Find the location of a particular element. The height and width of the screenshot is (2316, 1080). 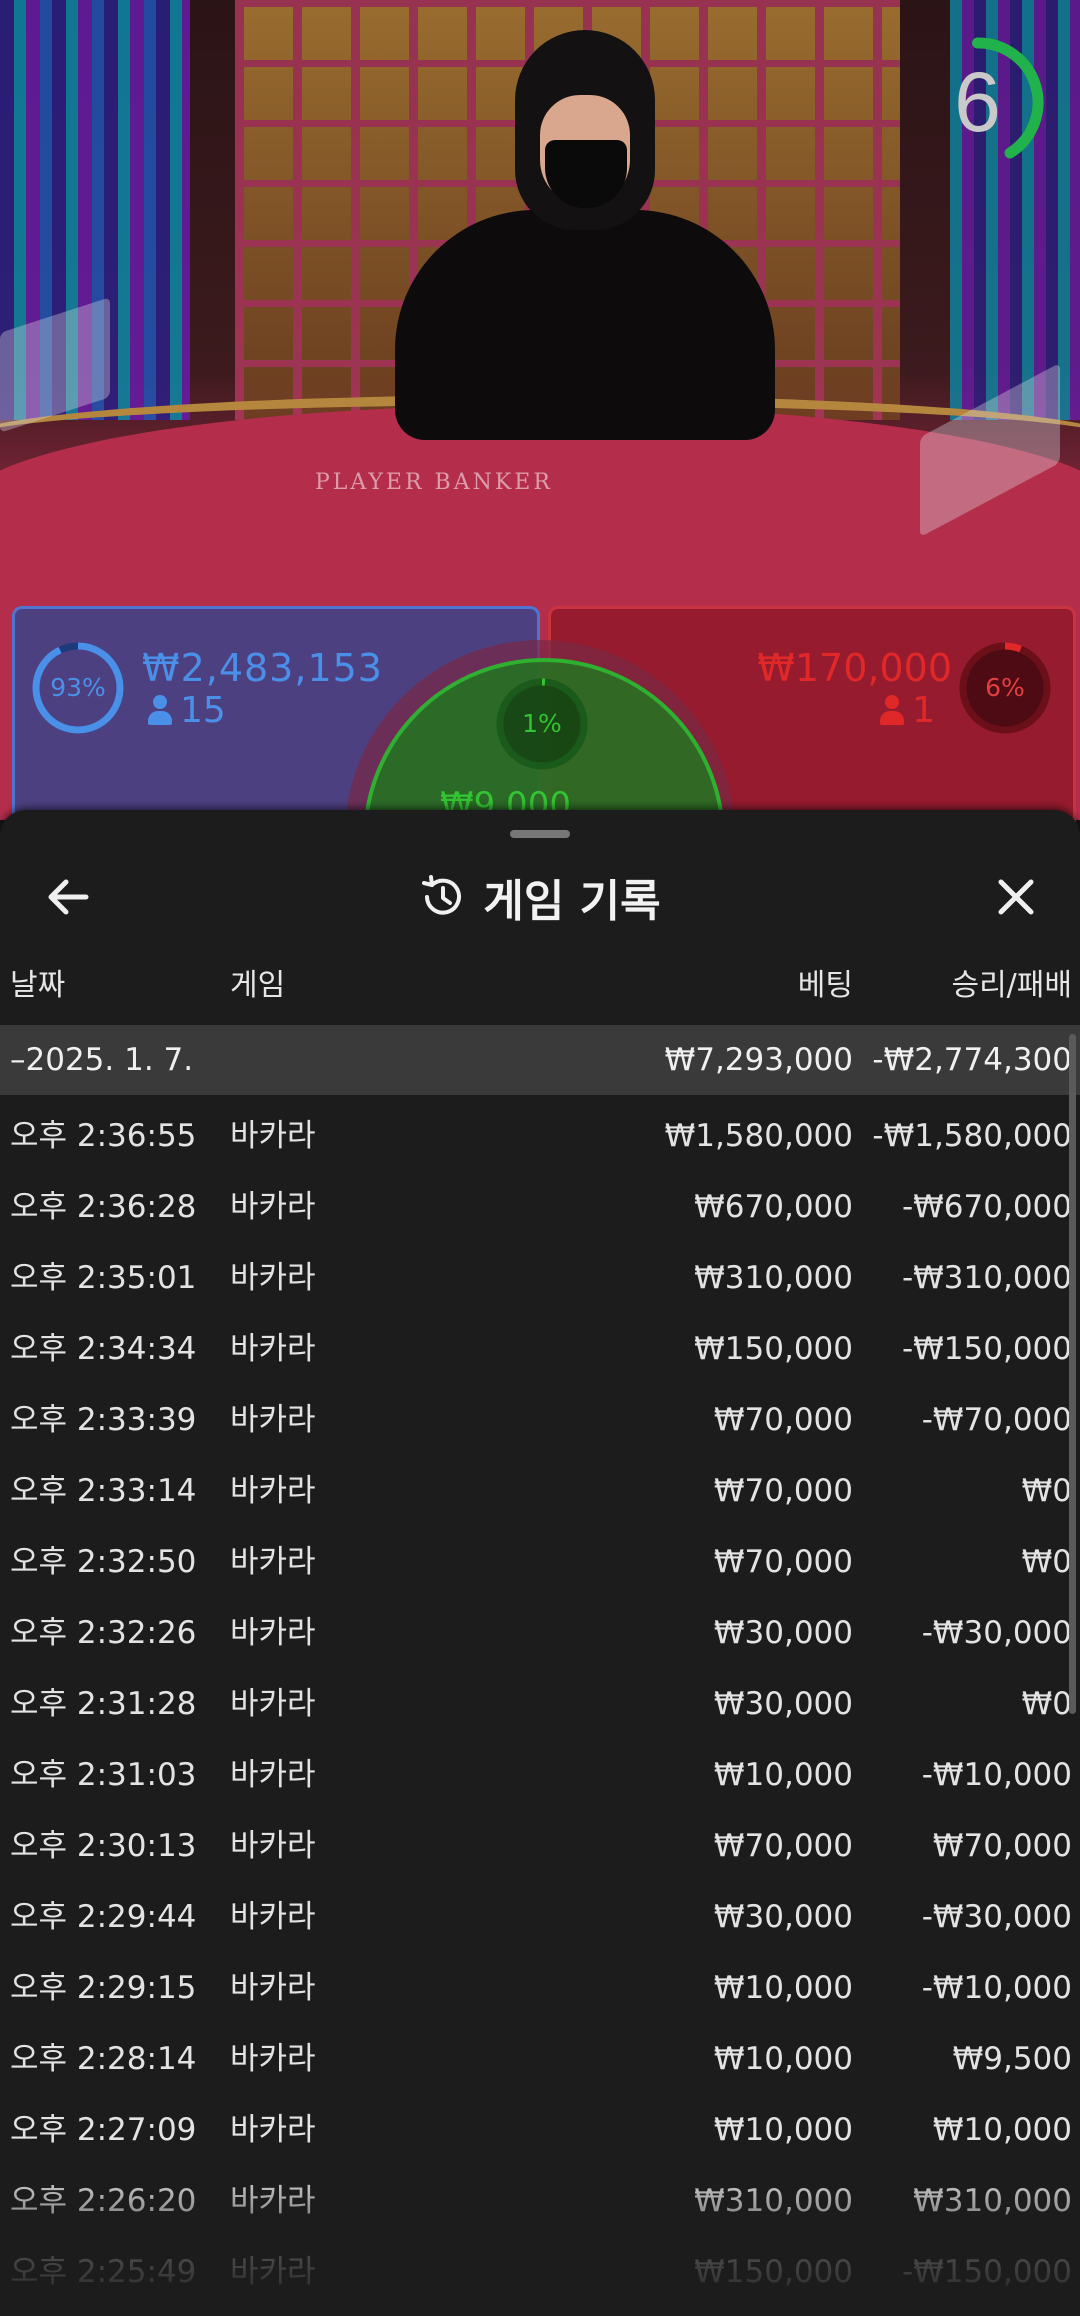

banker-user-count: 1 is located at coordinates (907, 710).